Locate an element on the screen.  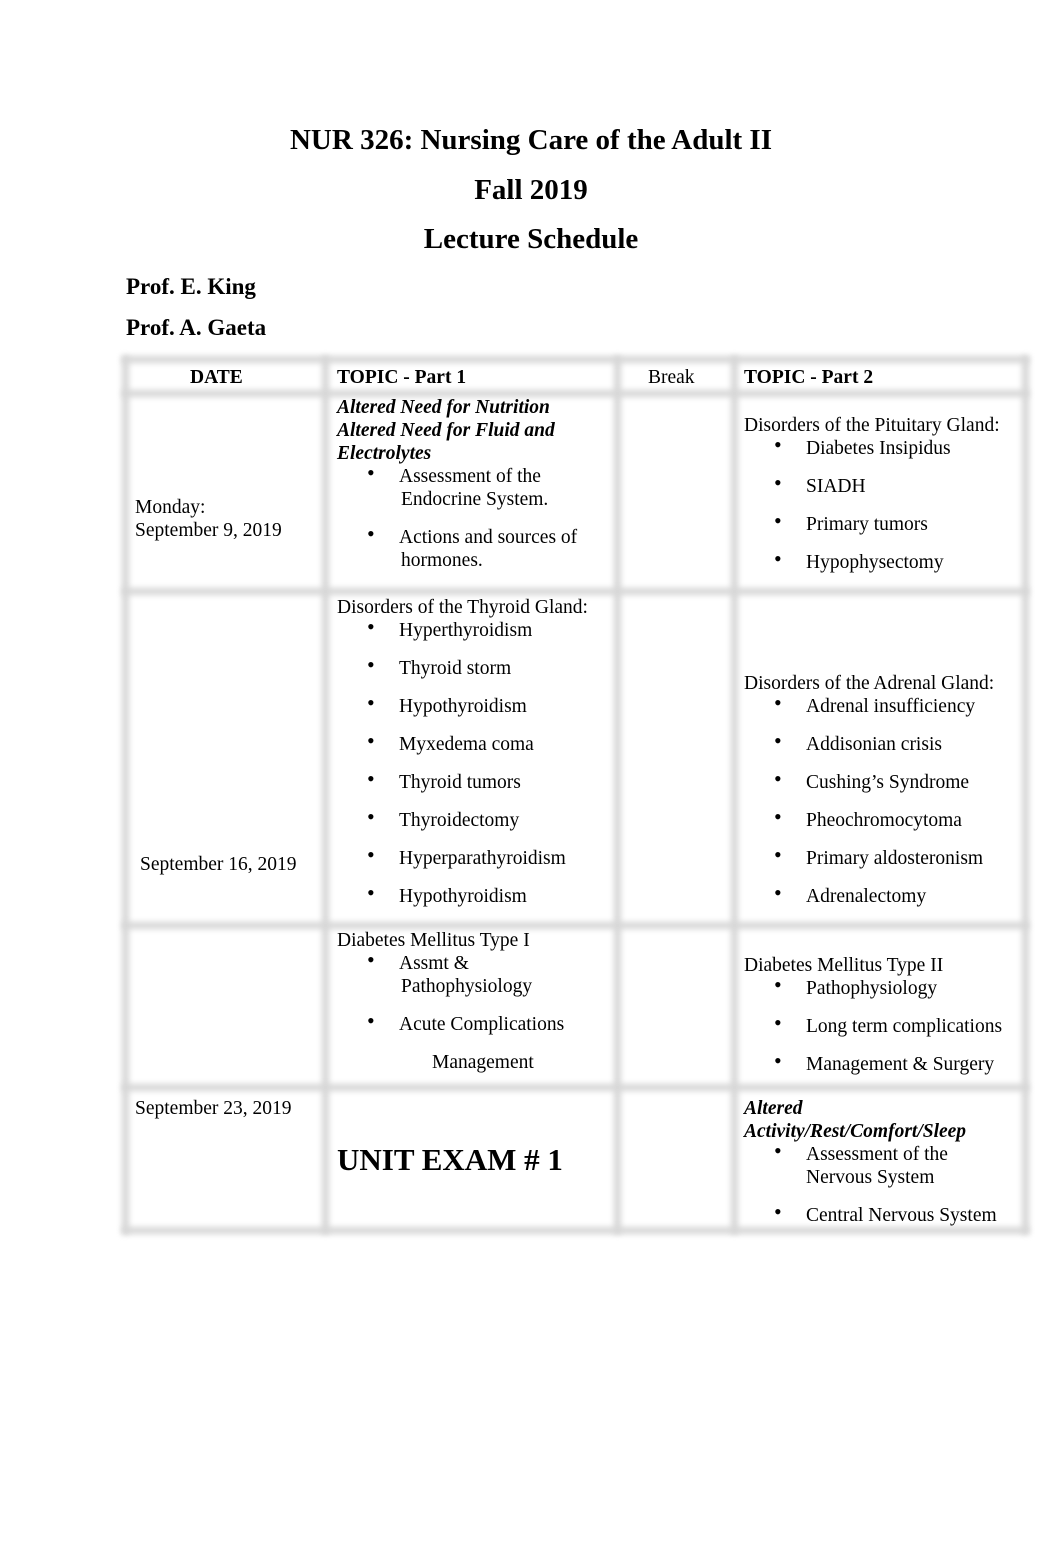
subtopic-item: Adrenalectomy is located at coordinates (886, 894).